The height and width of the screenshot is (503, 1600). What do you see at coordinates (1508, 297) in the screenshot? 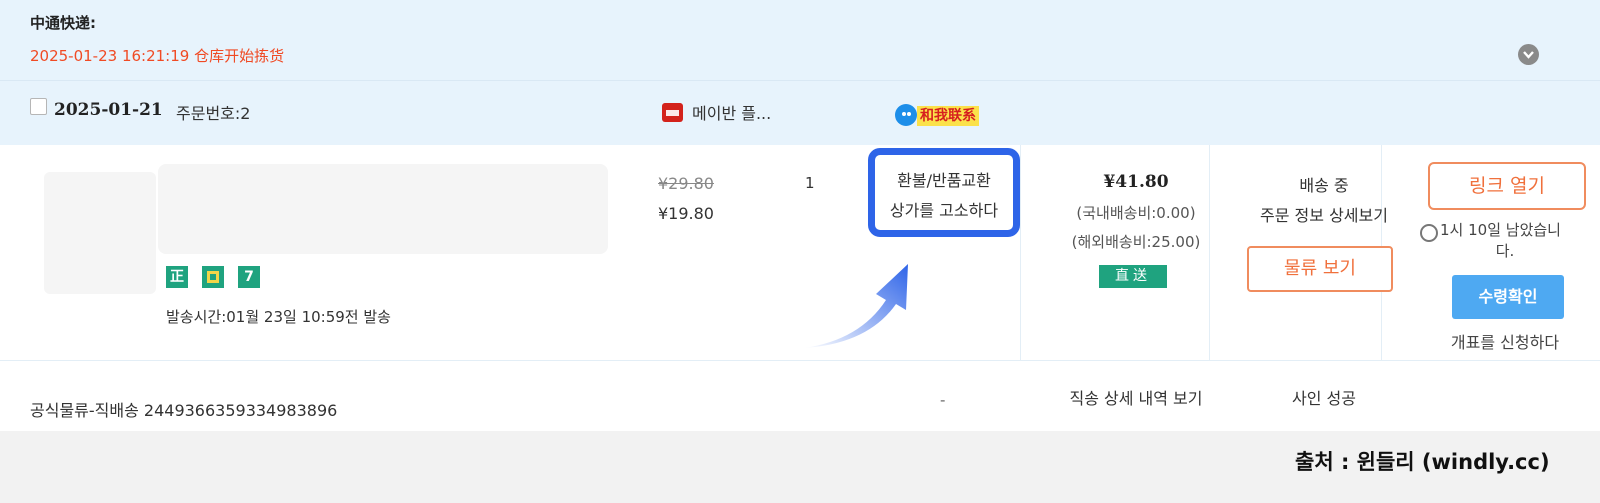
I see `confirm-receipt-button: 수령확인` at bounding box center [1508, 297].